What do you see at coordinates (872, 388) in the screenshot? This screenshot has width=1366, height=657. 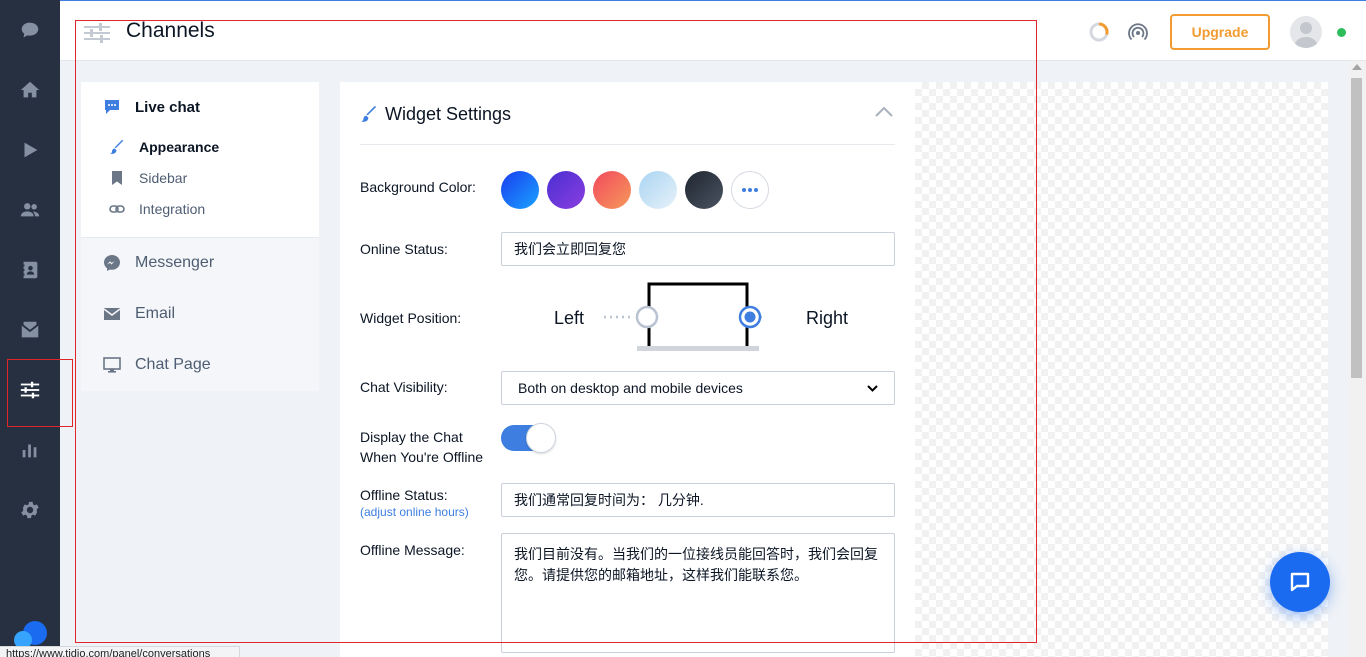 I see `chevron-down-icon` at bounding box center [872, 388].